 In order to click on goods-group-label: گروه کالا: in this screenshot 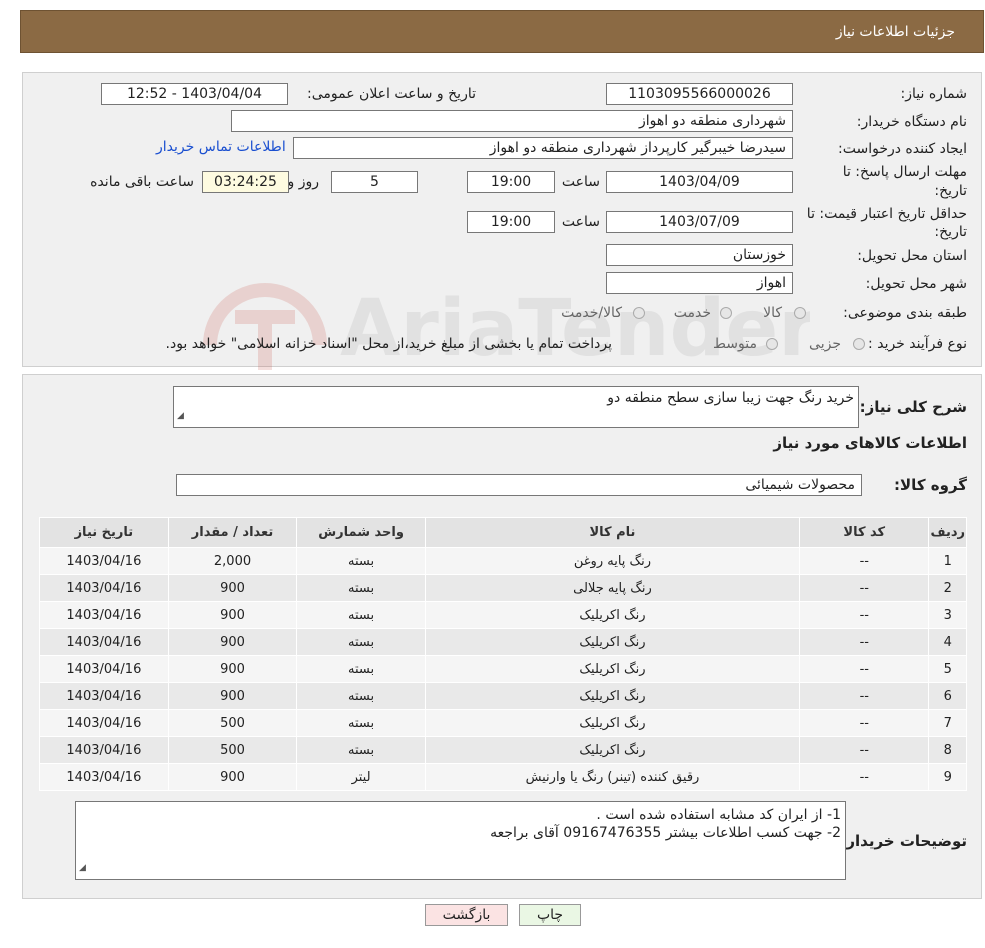, I will do `click(930, 485)`.